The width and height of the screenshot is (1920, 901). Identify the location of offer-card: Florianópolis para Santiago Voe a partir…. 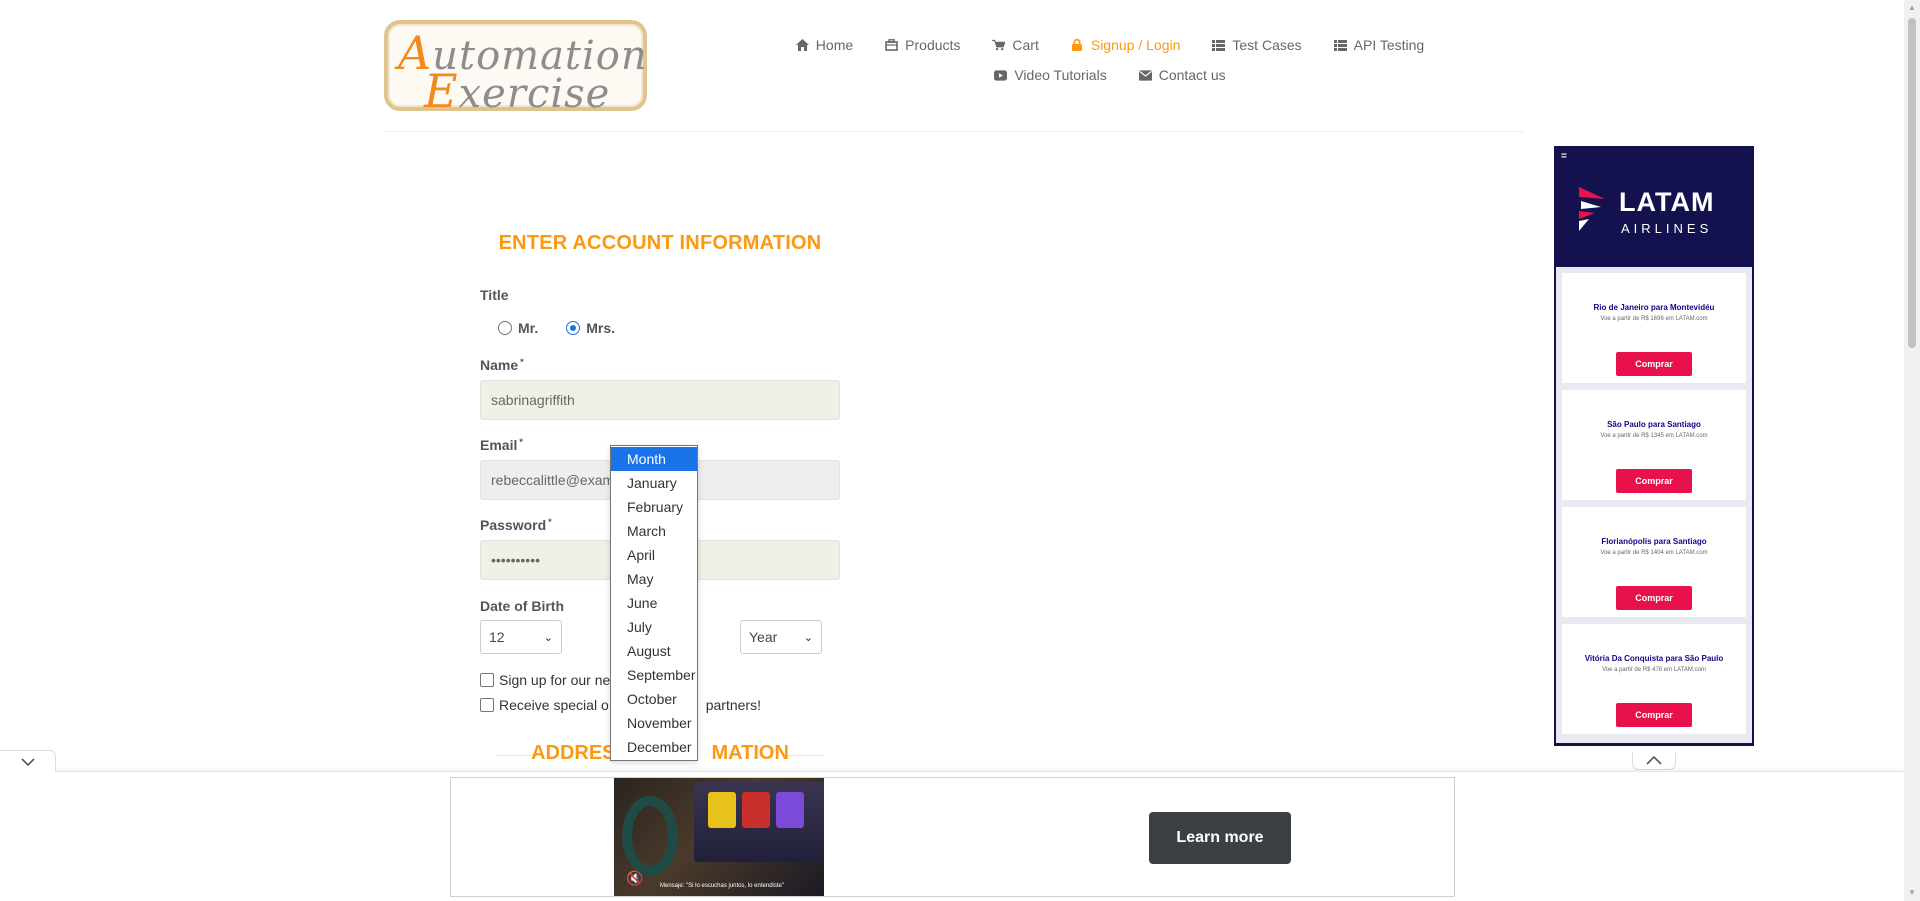
(1654, 562).